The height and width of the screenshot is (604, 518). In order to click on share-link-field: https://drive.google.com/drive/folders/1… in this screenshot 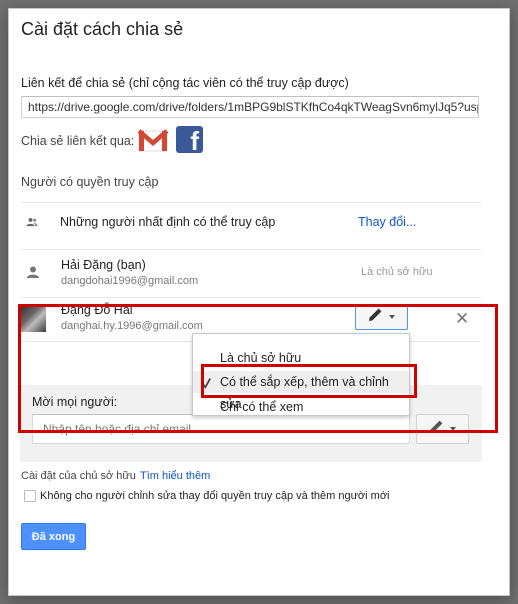, I will do `click(250, 107)`.